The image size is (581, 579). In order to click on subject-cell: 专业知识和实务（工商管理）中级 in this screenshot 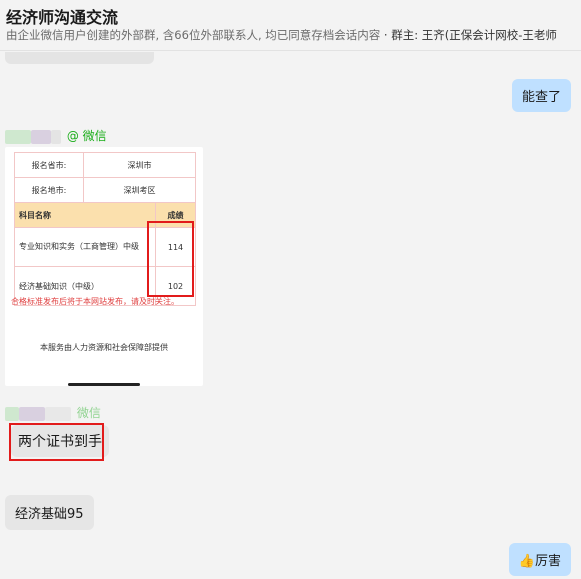, I will do `click(85, 247)`.